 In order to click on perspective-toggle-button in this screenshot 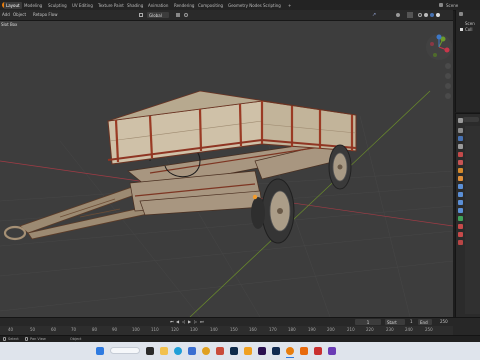, I will do `click(448, 96)`.